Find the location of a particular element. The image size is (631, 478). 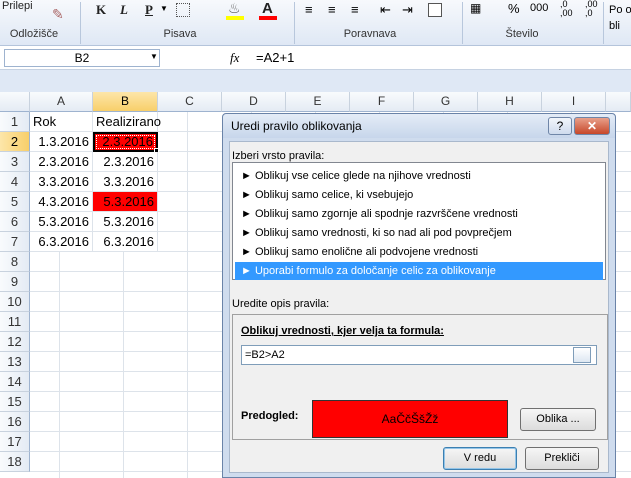

fx-icon: fx is located at coordinates (234, 58).